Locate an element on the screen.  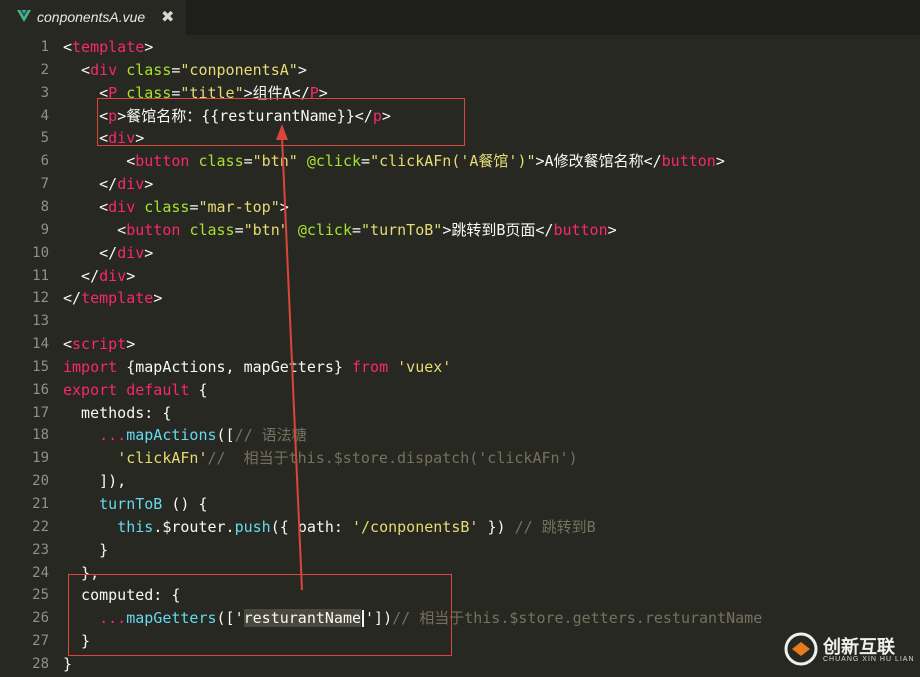
code-text: ...mapActions([// 语法糖 is located at coordinates (185, 435).